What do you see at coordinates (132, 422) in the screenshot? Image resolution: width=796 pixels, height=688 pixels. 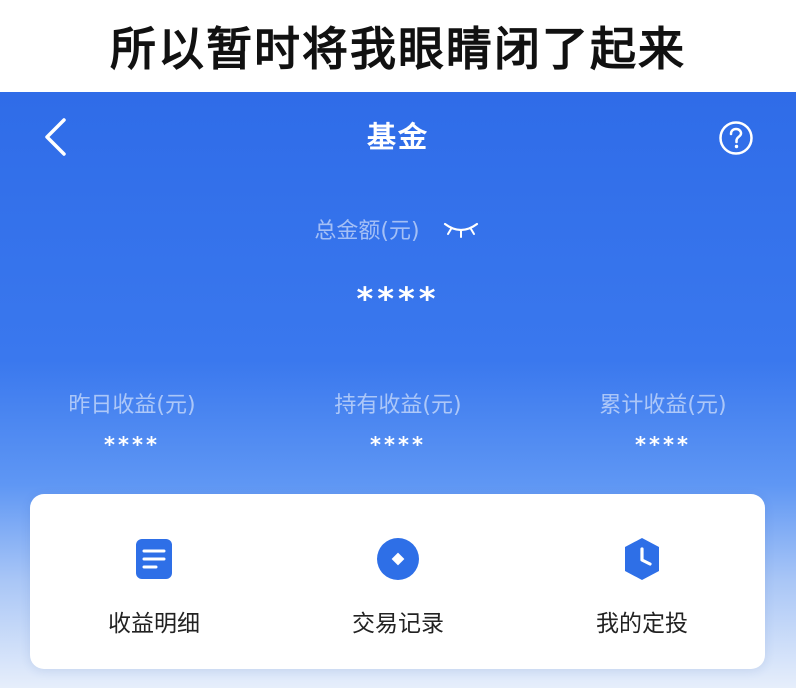 I see `stat-yesterday-earnings: 昨日收益(元) ****` at bounding box center [132, 422].